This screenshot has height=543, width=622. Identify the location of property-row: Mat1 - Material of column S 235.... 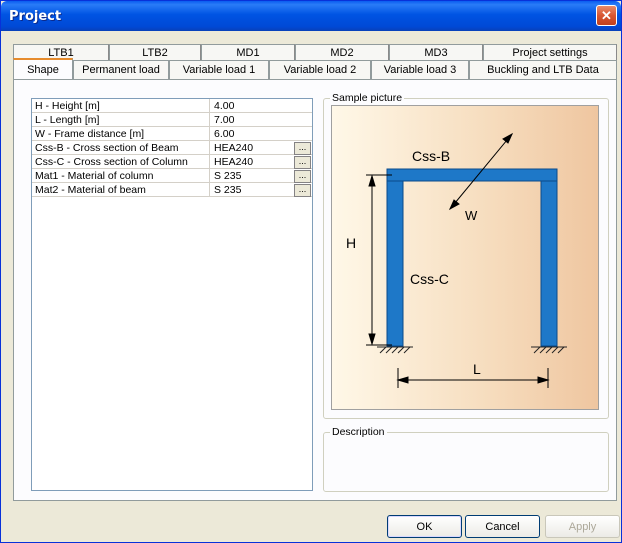
(172, 176).